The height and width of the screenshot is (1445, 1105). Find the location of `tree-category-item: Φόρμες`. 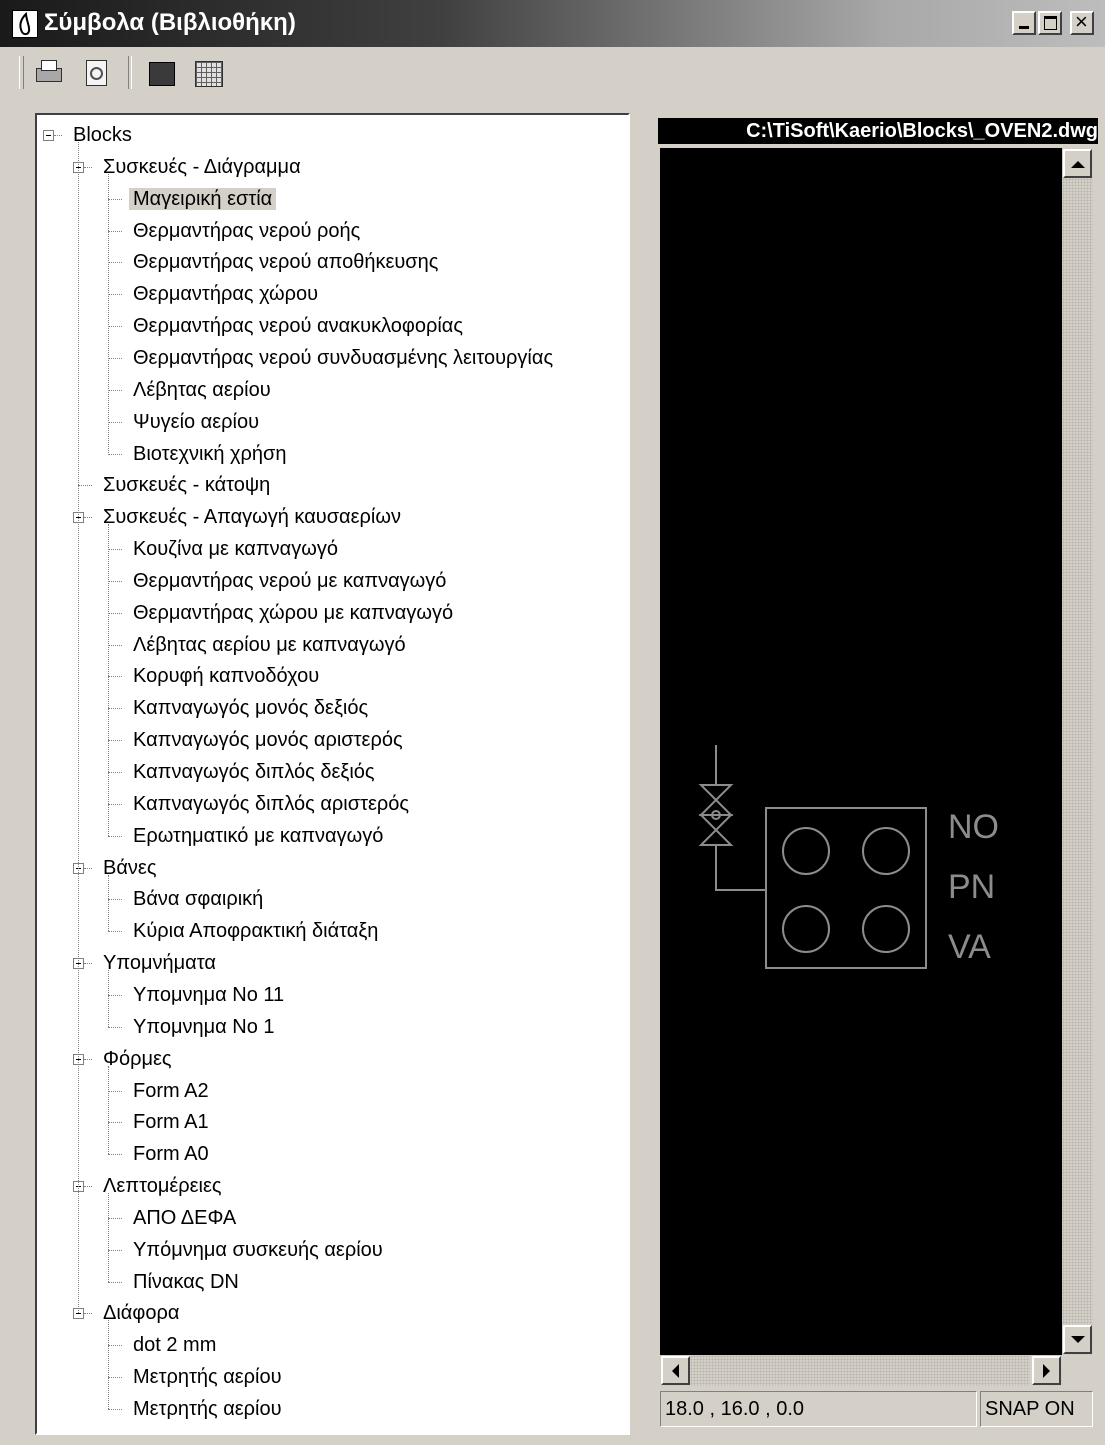

tree-category-item: Φόρμες is located at coordinates (137, 1059).